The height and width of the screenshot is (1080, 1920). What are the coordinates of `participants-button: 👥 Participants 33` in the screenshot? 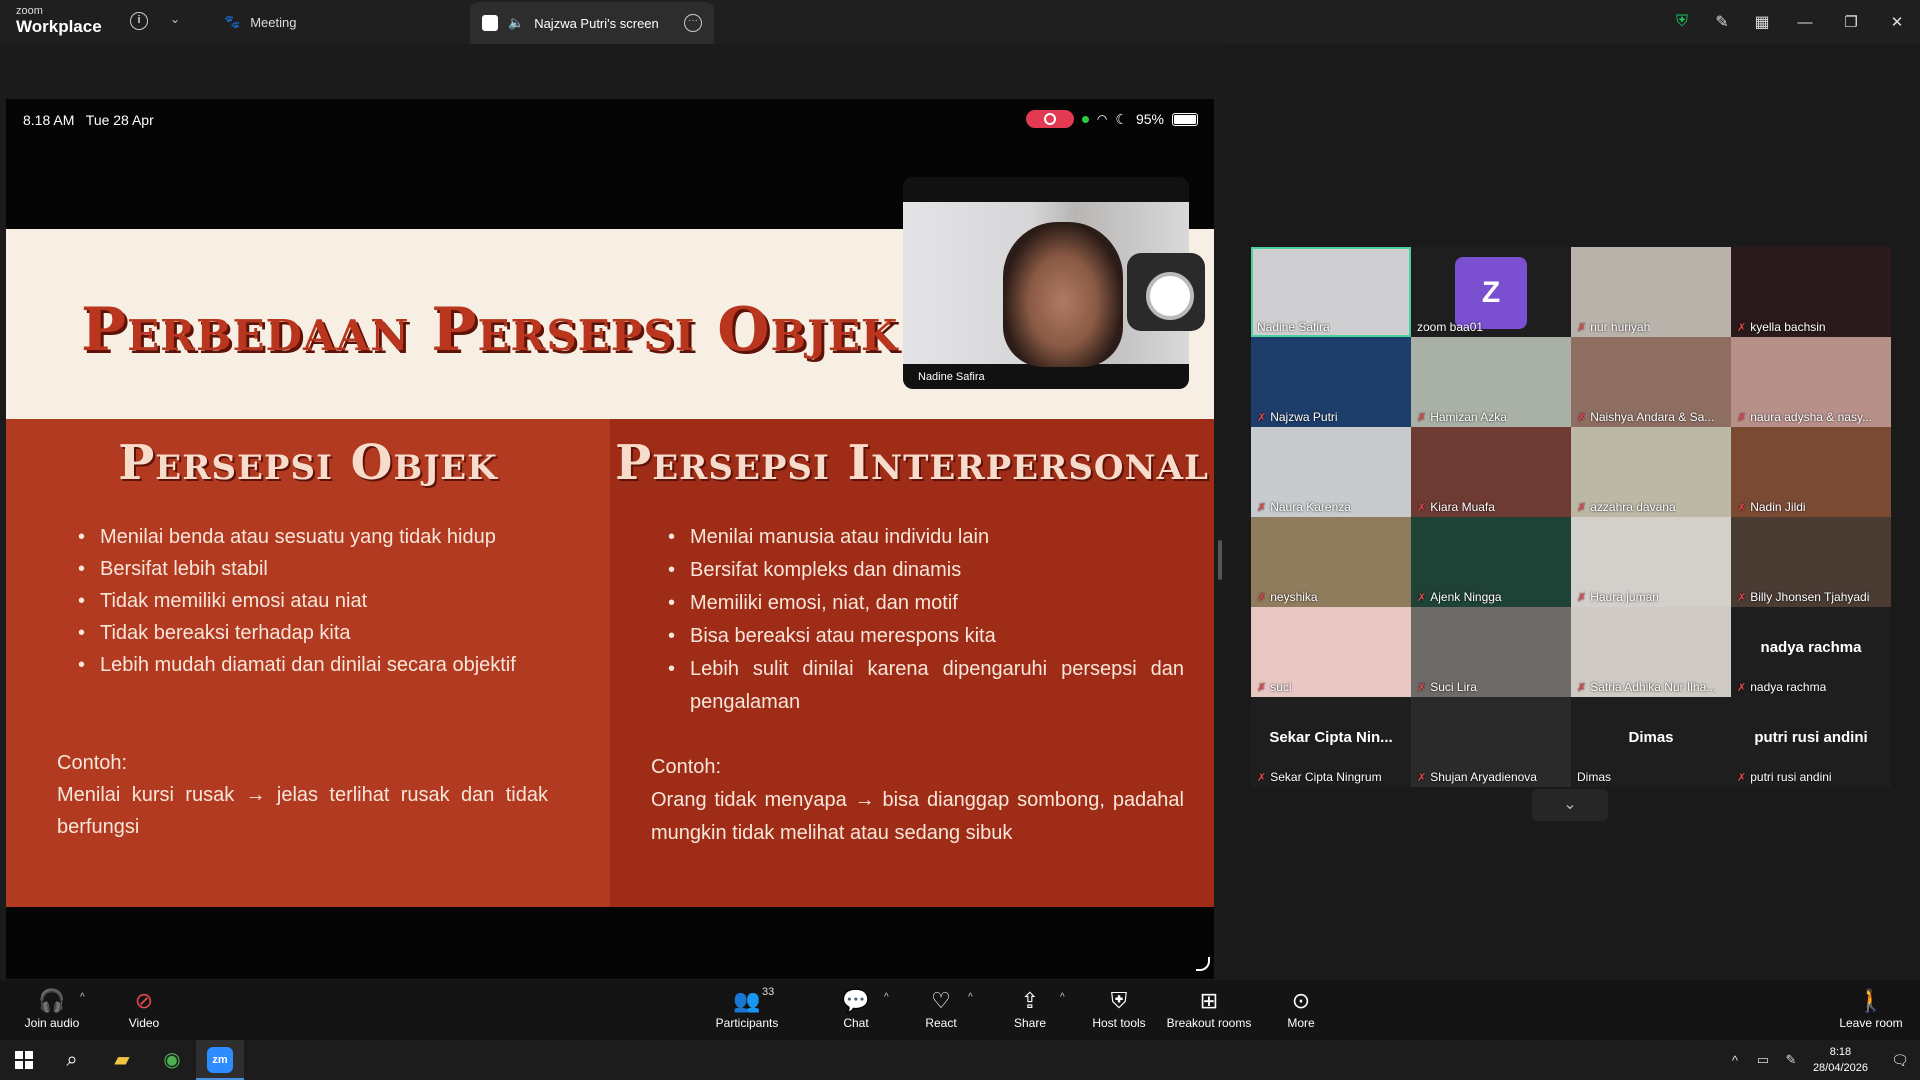 It's located at (747, 1008).